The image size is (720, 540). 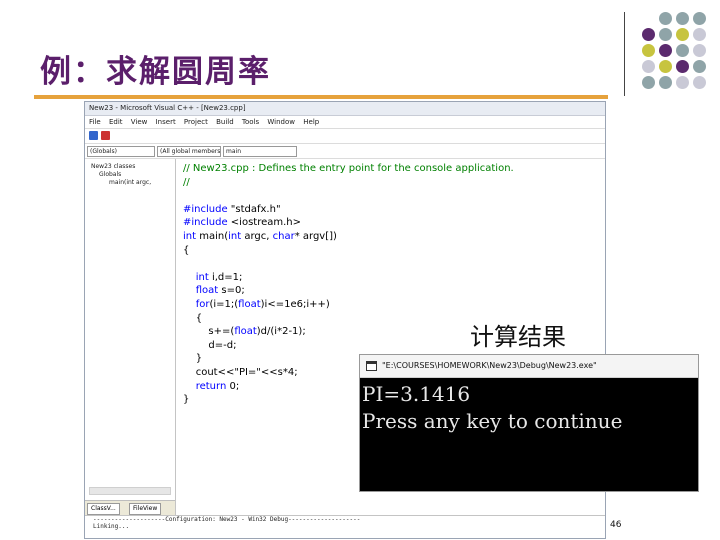 I want to click on menu-help: Help, so click(x=311, y=122).